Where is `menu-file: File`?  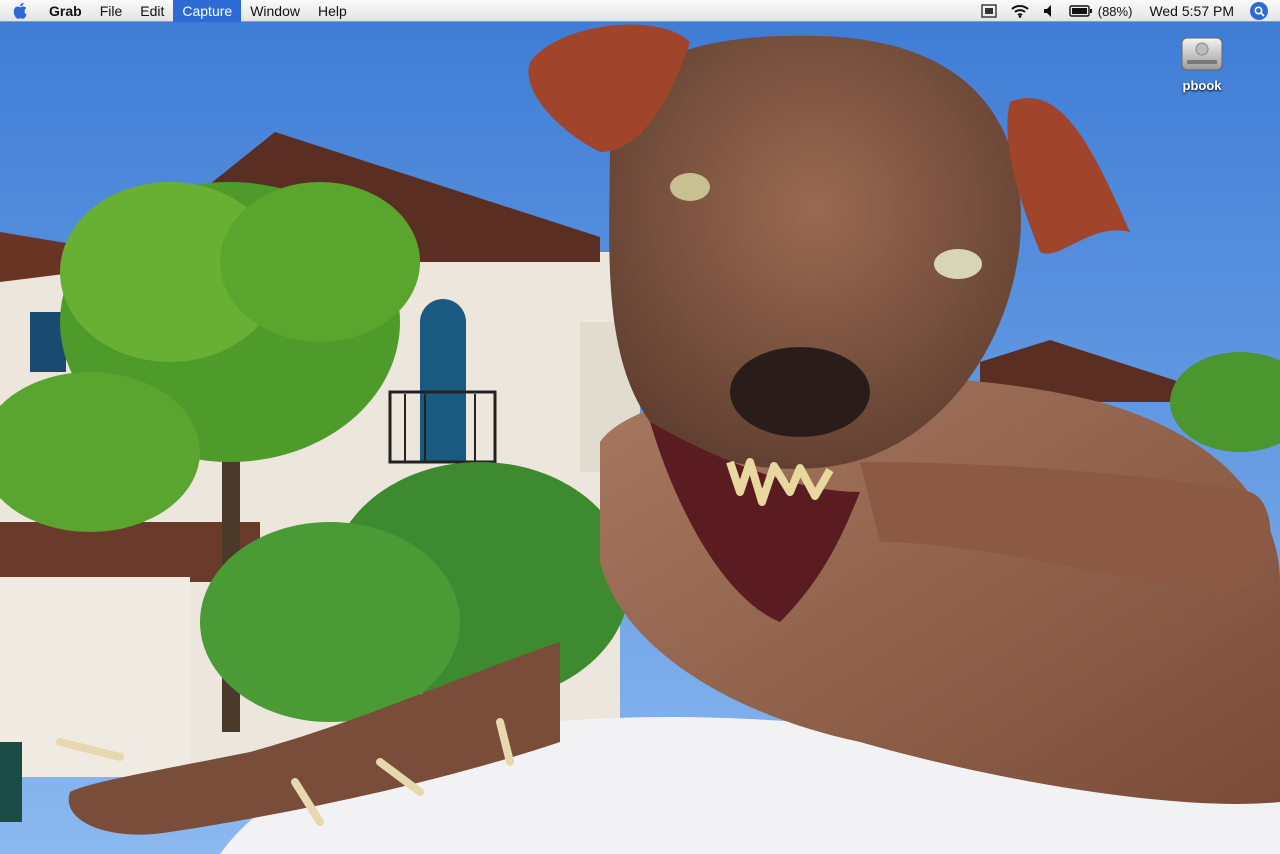 menu-file: File is located at coordinates (111, 11).